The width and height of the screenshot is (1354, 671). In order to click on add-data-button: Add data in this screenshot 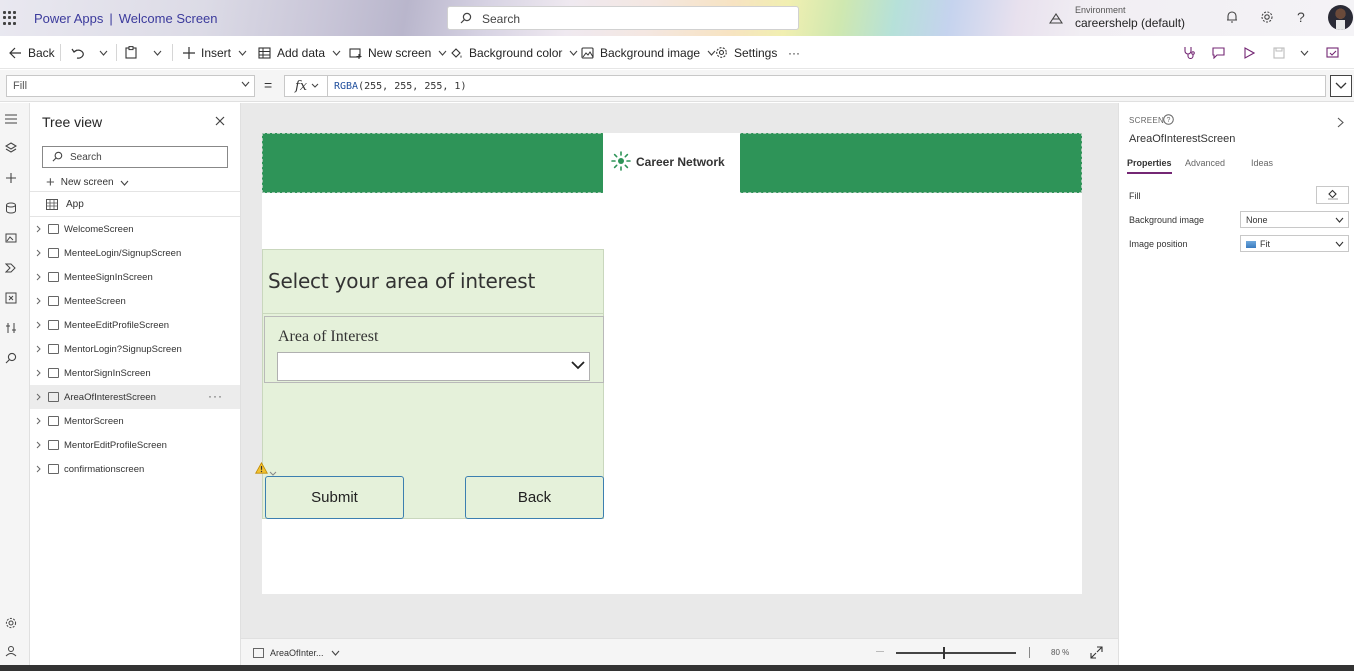, I will do `click(302, 52)`.